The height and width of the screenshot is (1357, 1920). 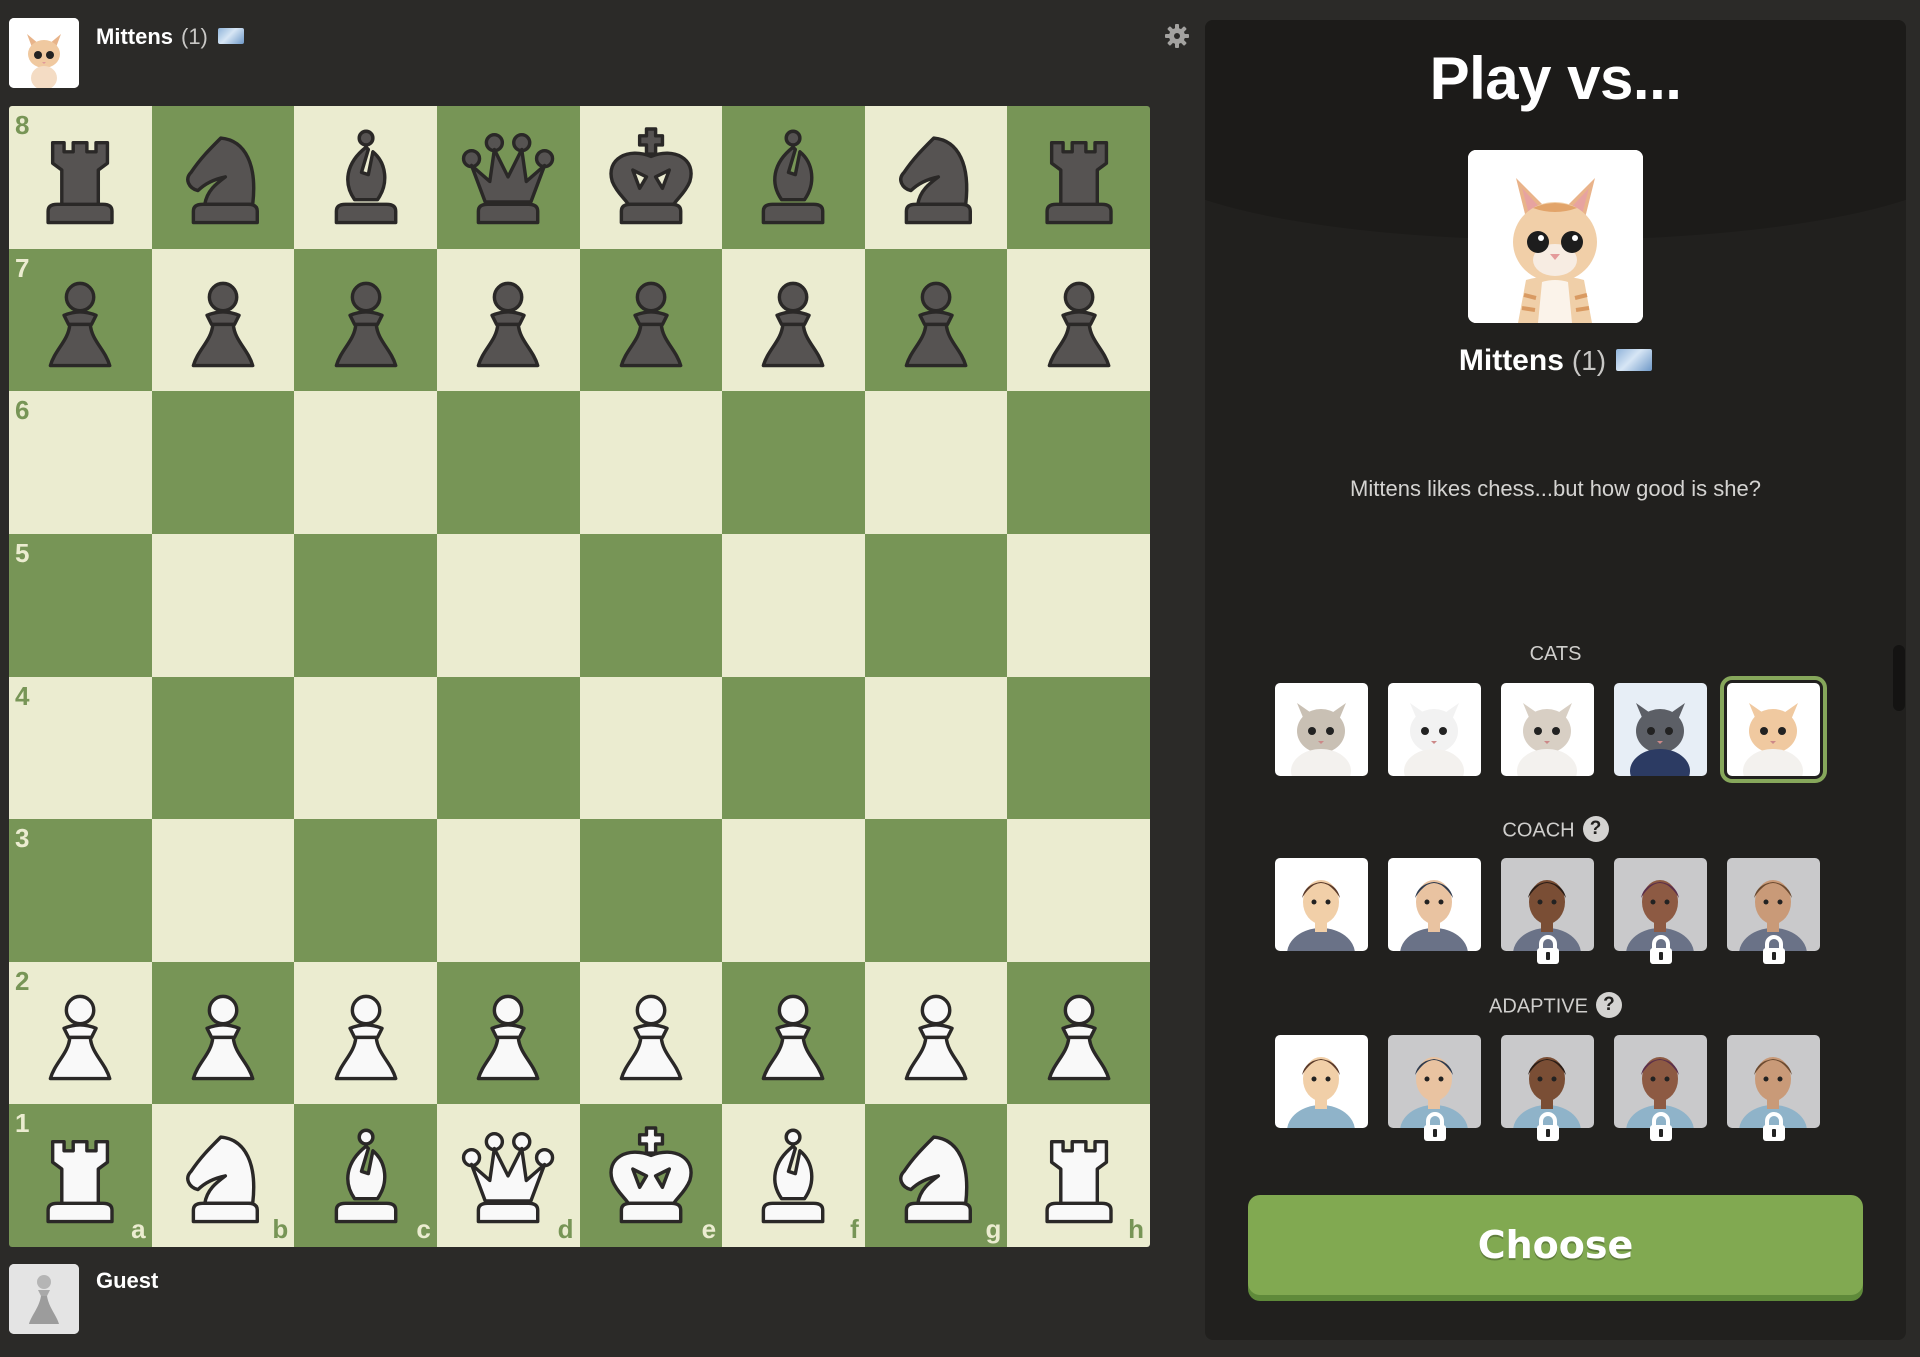 What do you see at coordinates (651, 748) in the screenshot?
I see `square-e4` at bounding box center [651, 748].